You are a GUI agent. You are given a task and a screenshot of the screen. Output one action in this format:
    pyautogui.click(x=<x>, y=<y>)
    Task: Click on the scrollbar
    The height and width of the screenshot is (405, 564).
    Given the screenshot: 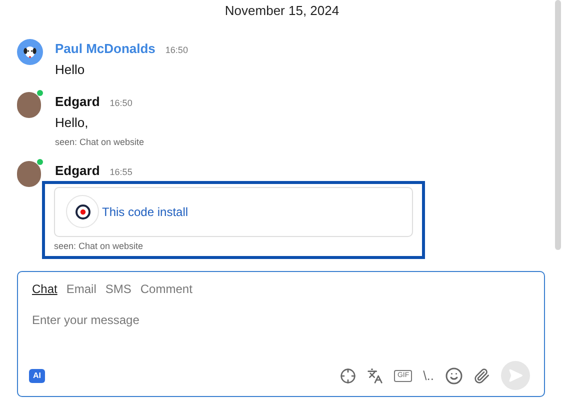 What is the action you would take?
    pyautogui.click(x=558, y=125)
    